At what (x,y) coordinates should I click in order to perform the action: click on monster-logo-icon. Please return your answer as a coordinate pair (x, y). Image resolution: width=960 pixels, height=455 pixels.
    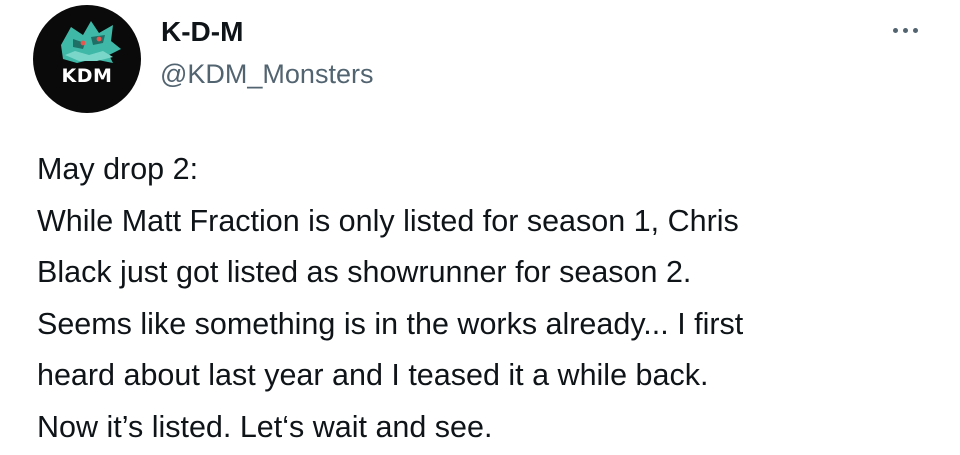
    Looking at the image, I should click on (91, 42).